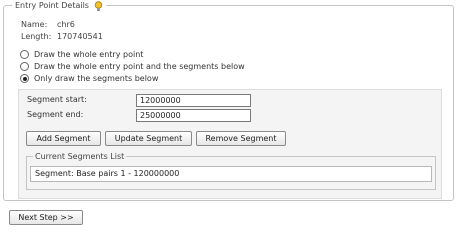  I want to click on list-item: Segment: Base pairs 1 - 120000000, so click(107, 173).